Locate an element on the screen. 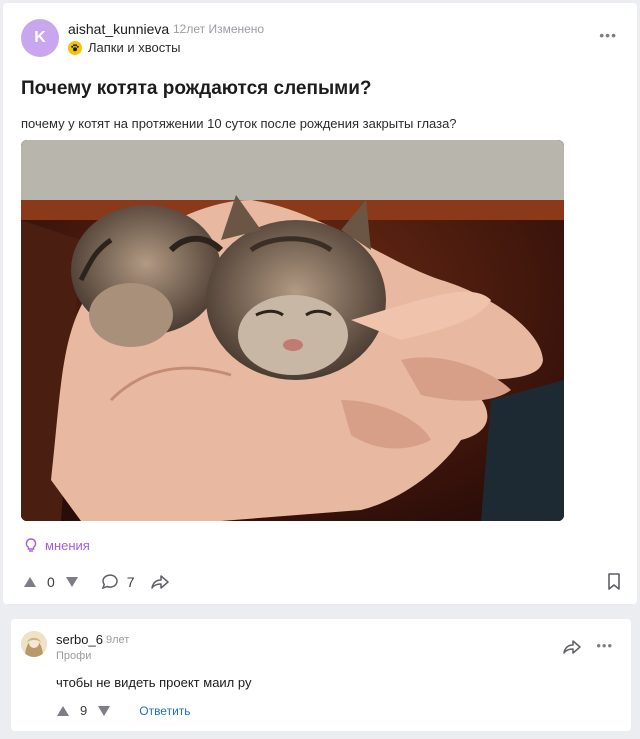 Image resolution: width=640 pixels, height=739 pixels. author-avatar: K is located at coordinates (40, 38).